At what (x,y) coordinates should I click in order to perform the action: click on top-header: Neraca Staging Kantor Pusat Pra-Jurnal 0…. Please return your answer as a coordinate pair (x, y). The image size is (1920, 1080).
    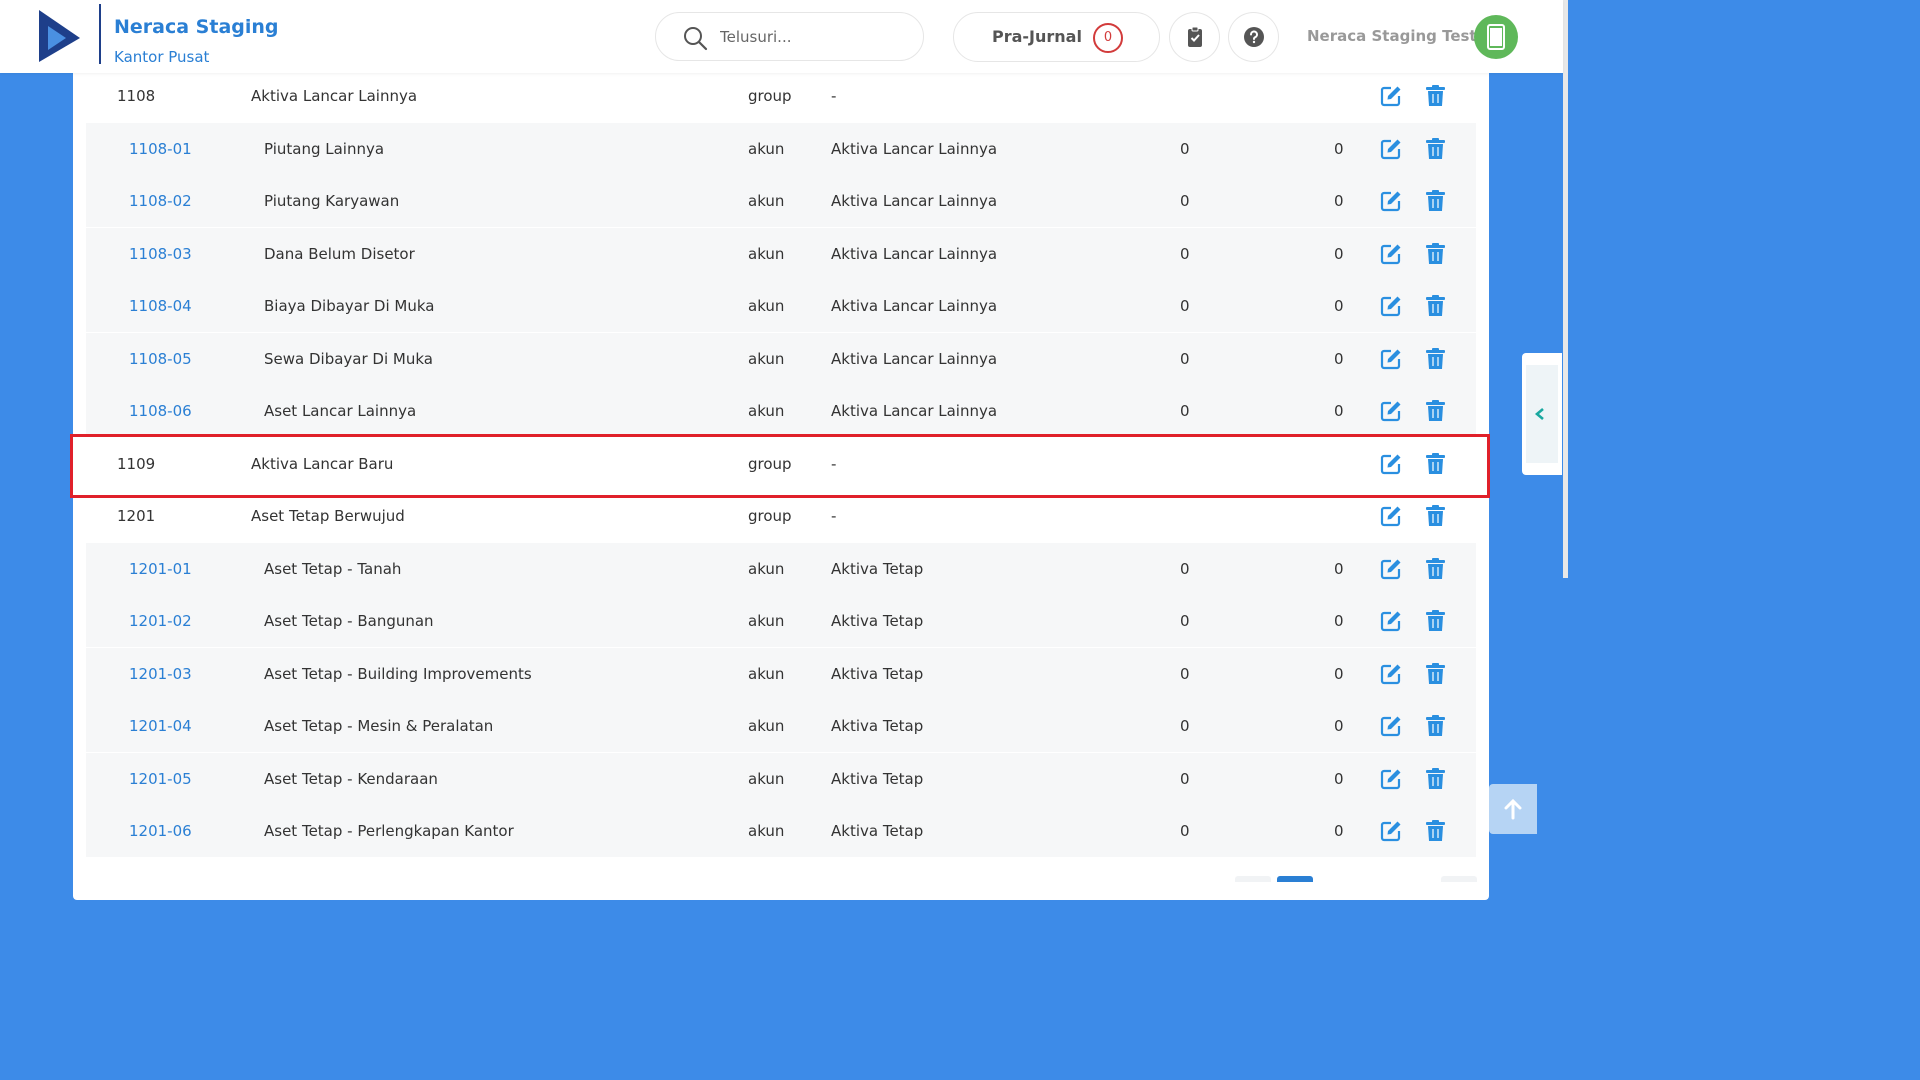
    Looking at the image, I should click on (781, 36).